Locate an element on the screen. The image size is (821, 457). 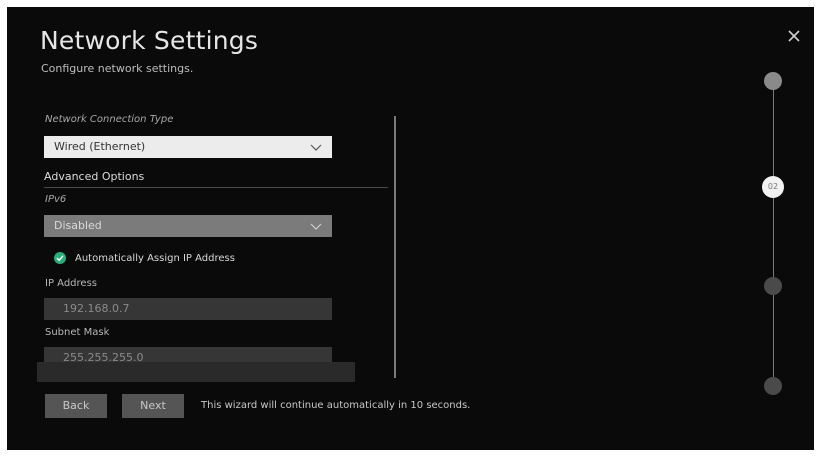
checkmark-glyph is located at coordinates (60, 258).